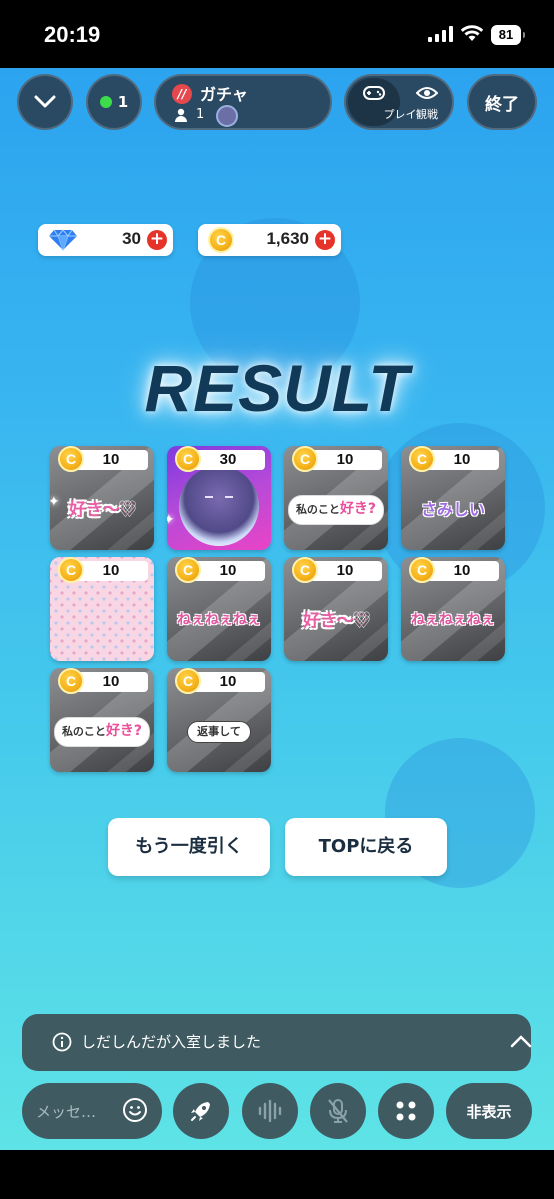 The height and width of the screenshot is (1199, 554). Describe the element at coordinates (427, 93) in the screenshot. I see `eye-icon` at that location.